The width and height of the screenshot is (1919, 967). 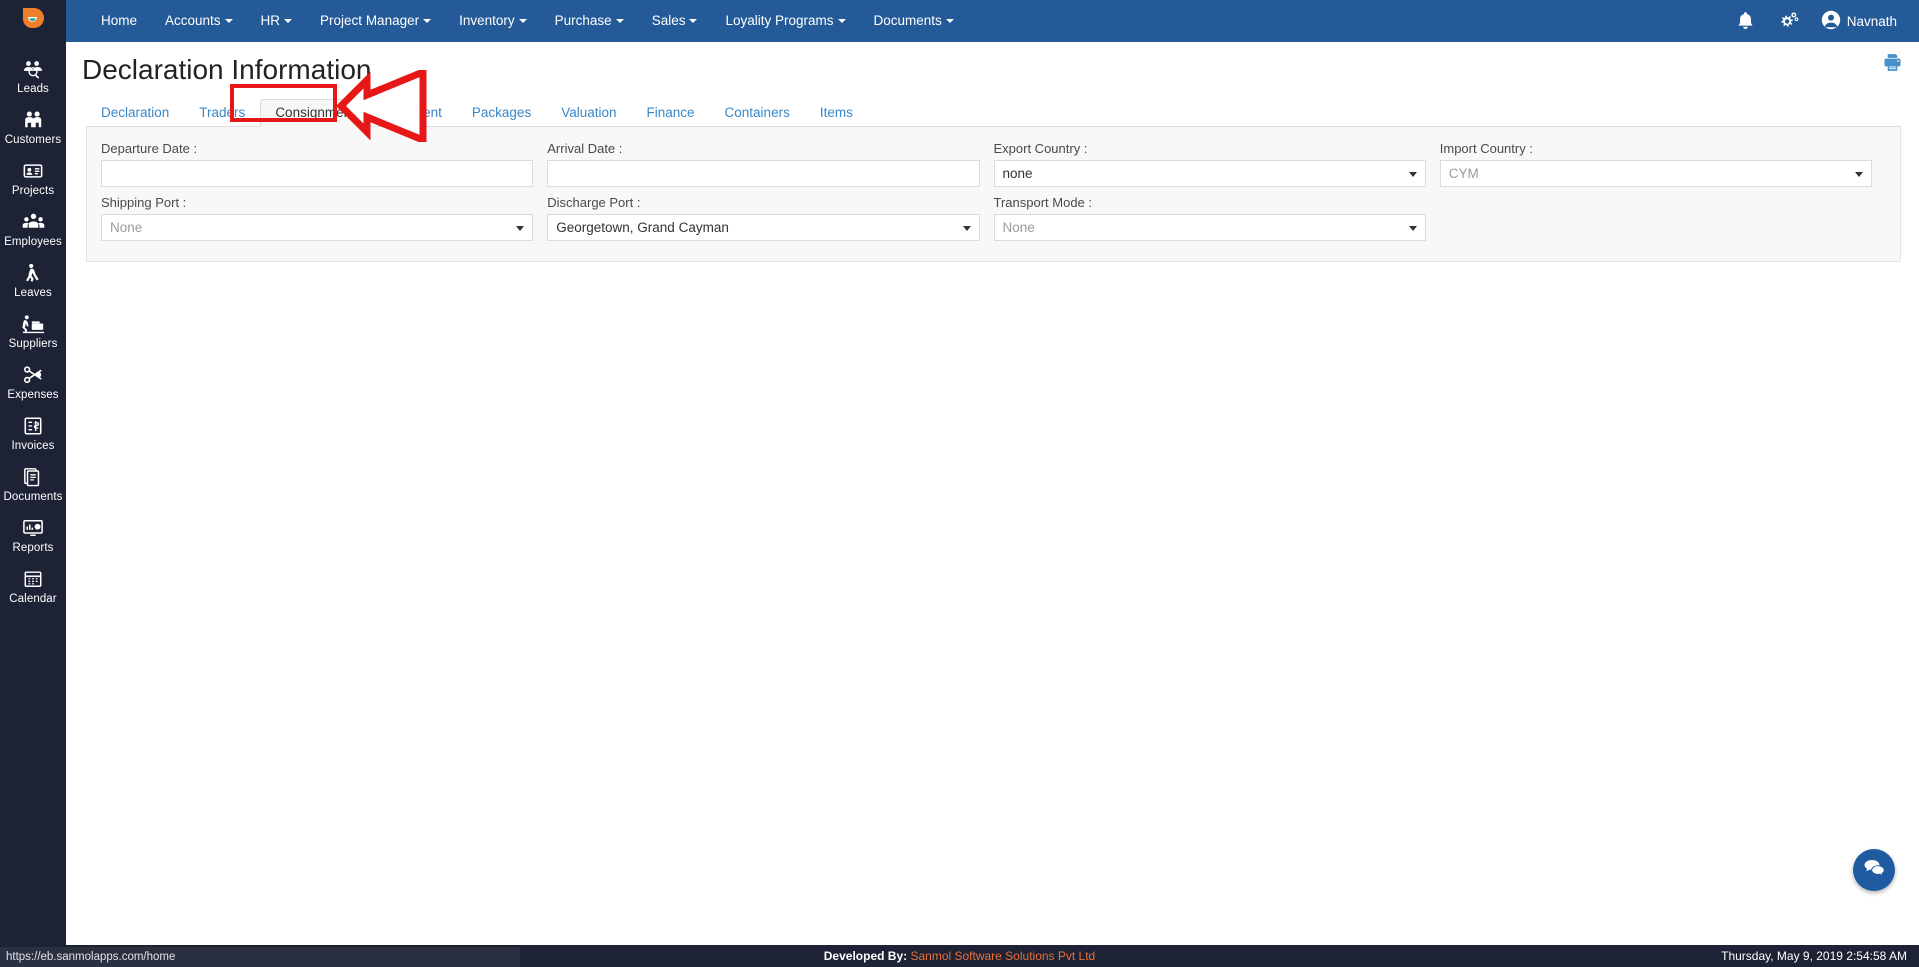 I want to click on sidebar-item-suppliers: Suppliers, so click(x=33, y=330).